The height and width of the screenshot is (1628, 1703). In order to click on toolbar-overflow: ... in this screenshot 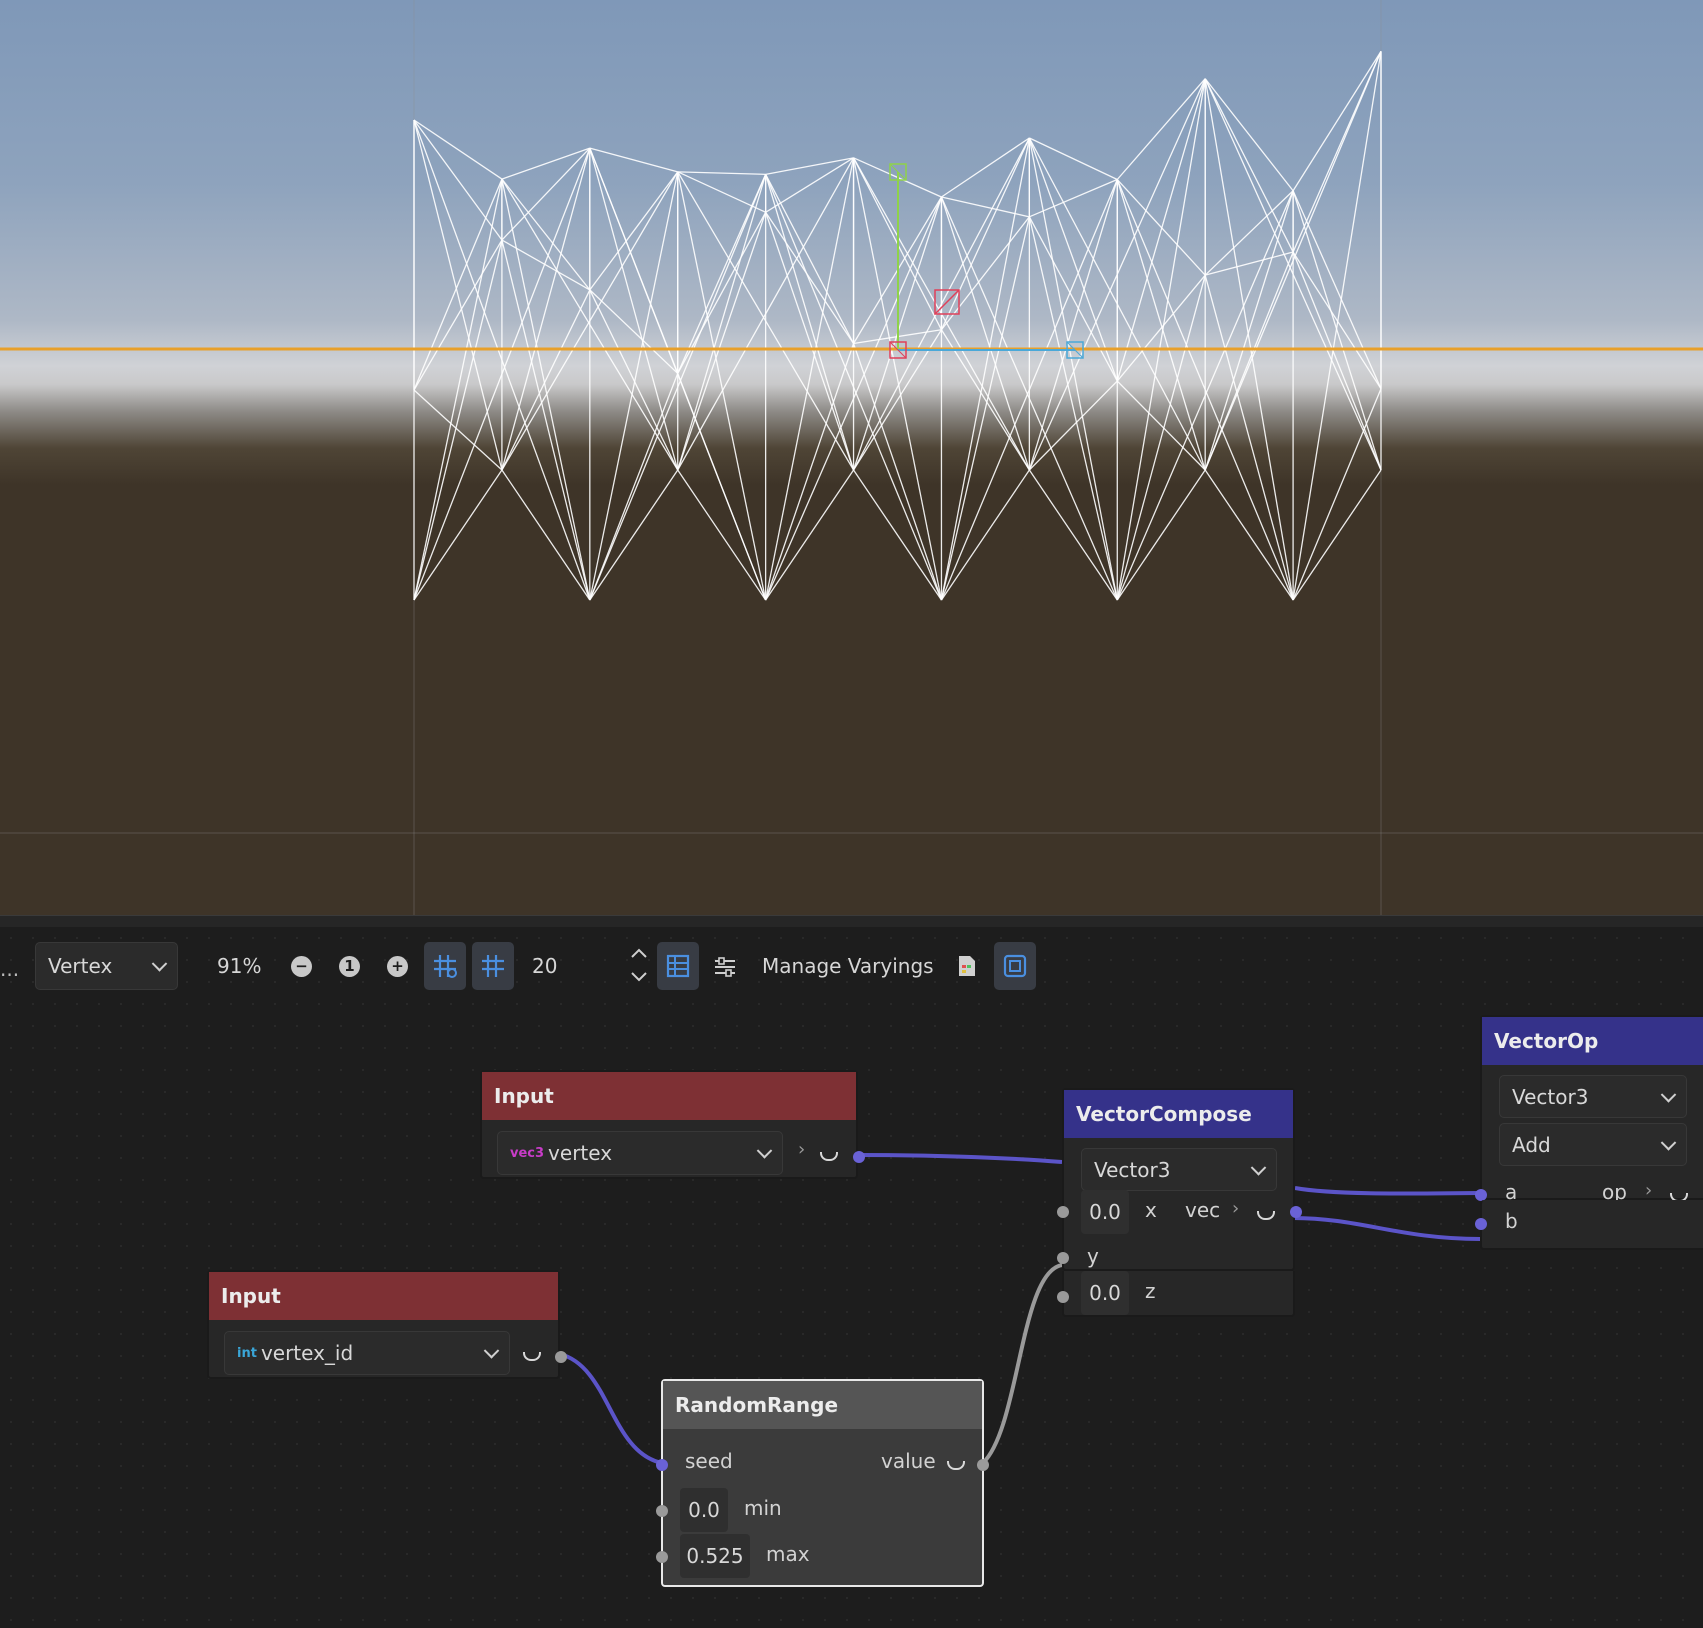, I will do `click(9, 969)`.